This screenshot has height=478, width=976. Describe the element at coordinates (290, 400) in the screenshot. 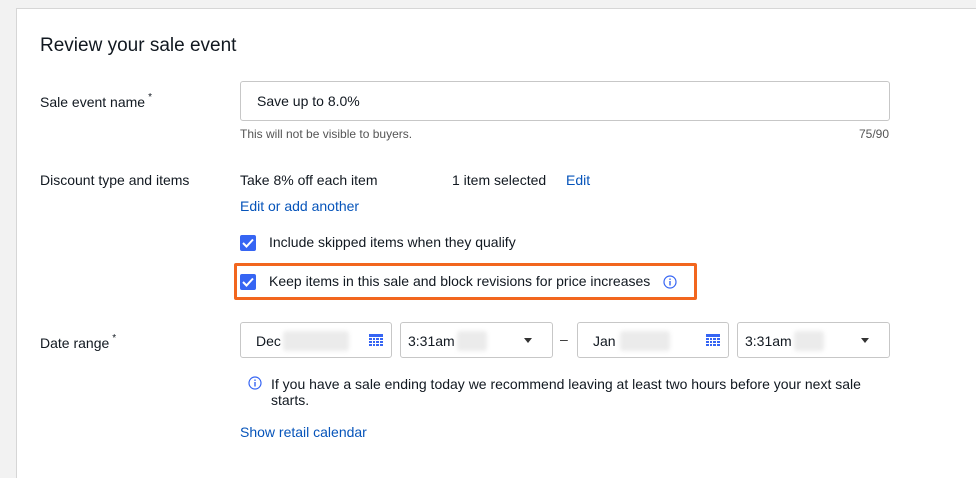

I see `info-message-line2: starts.` at that location.